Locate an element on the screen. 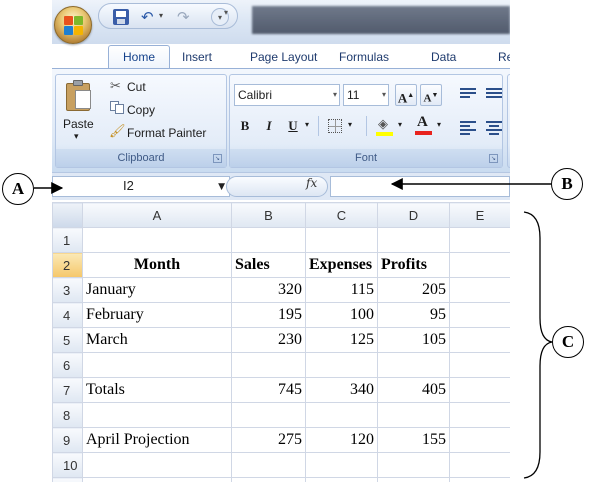 The width and height of the screenshot is (589, 482). row-header: 2 is located at coordinates (67, 265).